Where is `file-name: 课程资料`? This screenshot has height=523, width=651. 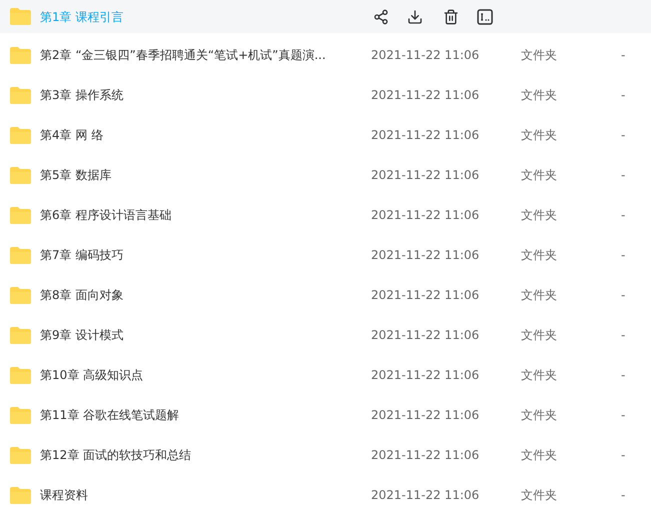 file-name: 课程资料 is located at coordinates (64, 495).